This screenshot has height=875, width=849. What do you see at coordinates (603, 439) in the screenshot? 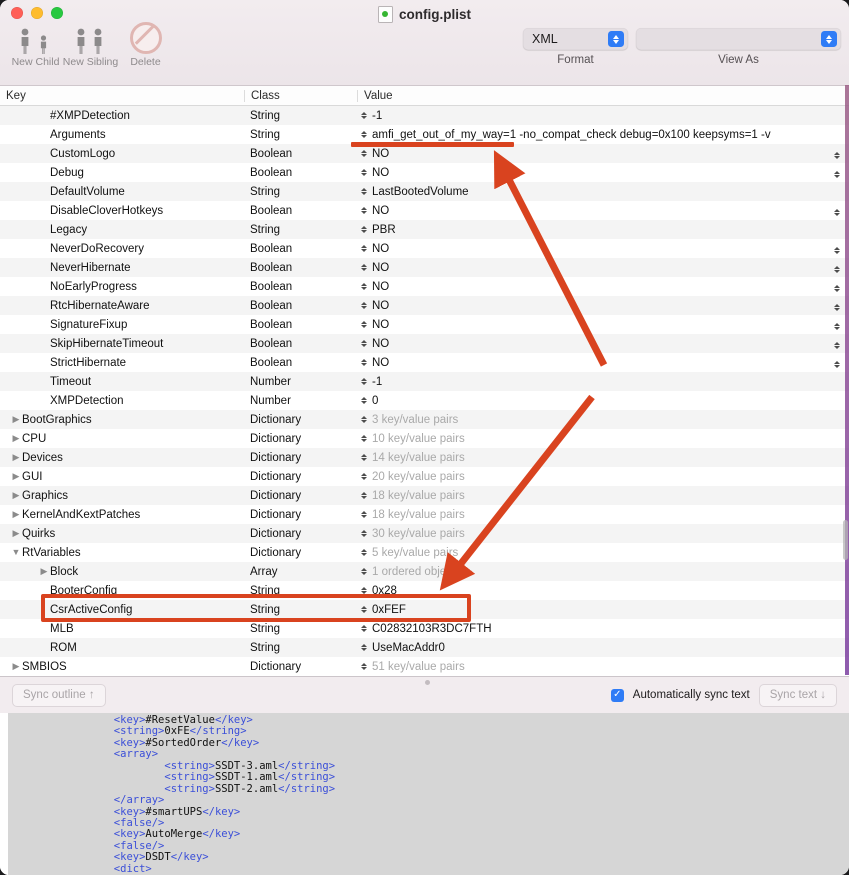
I see `row-value-cell: 10 key/value pairs` at bounding box center [603, 439].